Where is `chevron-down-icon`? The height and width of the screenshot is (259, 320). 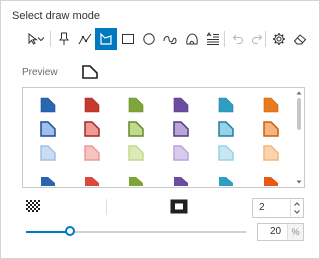
chevron-down-icon is located at coordinates (41, 39).